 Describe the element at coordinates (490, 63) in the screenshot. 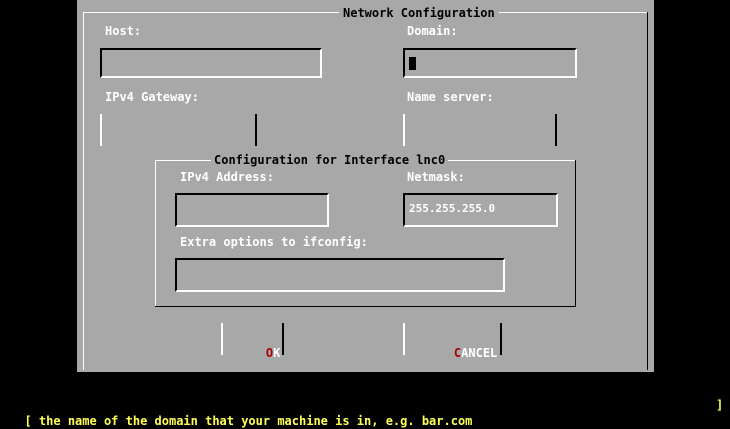

I see `domain-field` at that location.